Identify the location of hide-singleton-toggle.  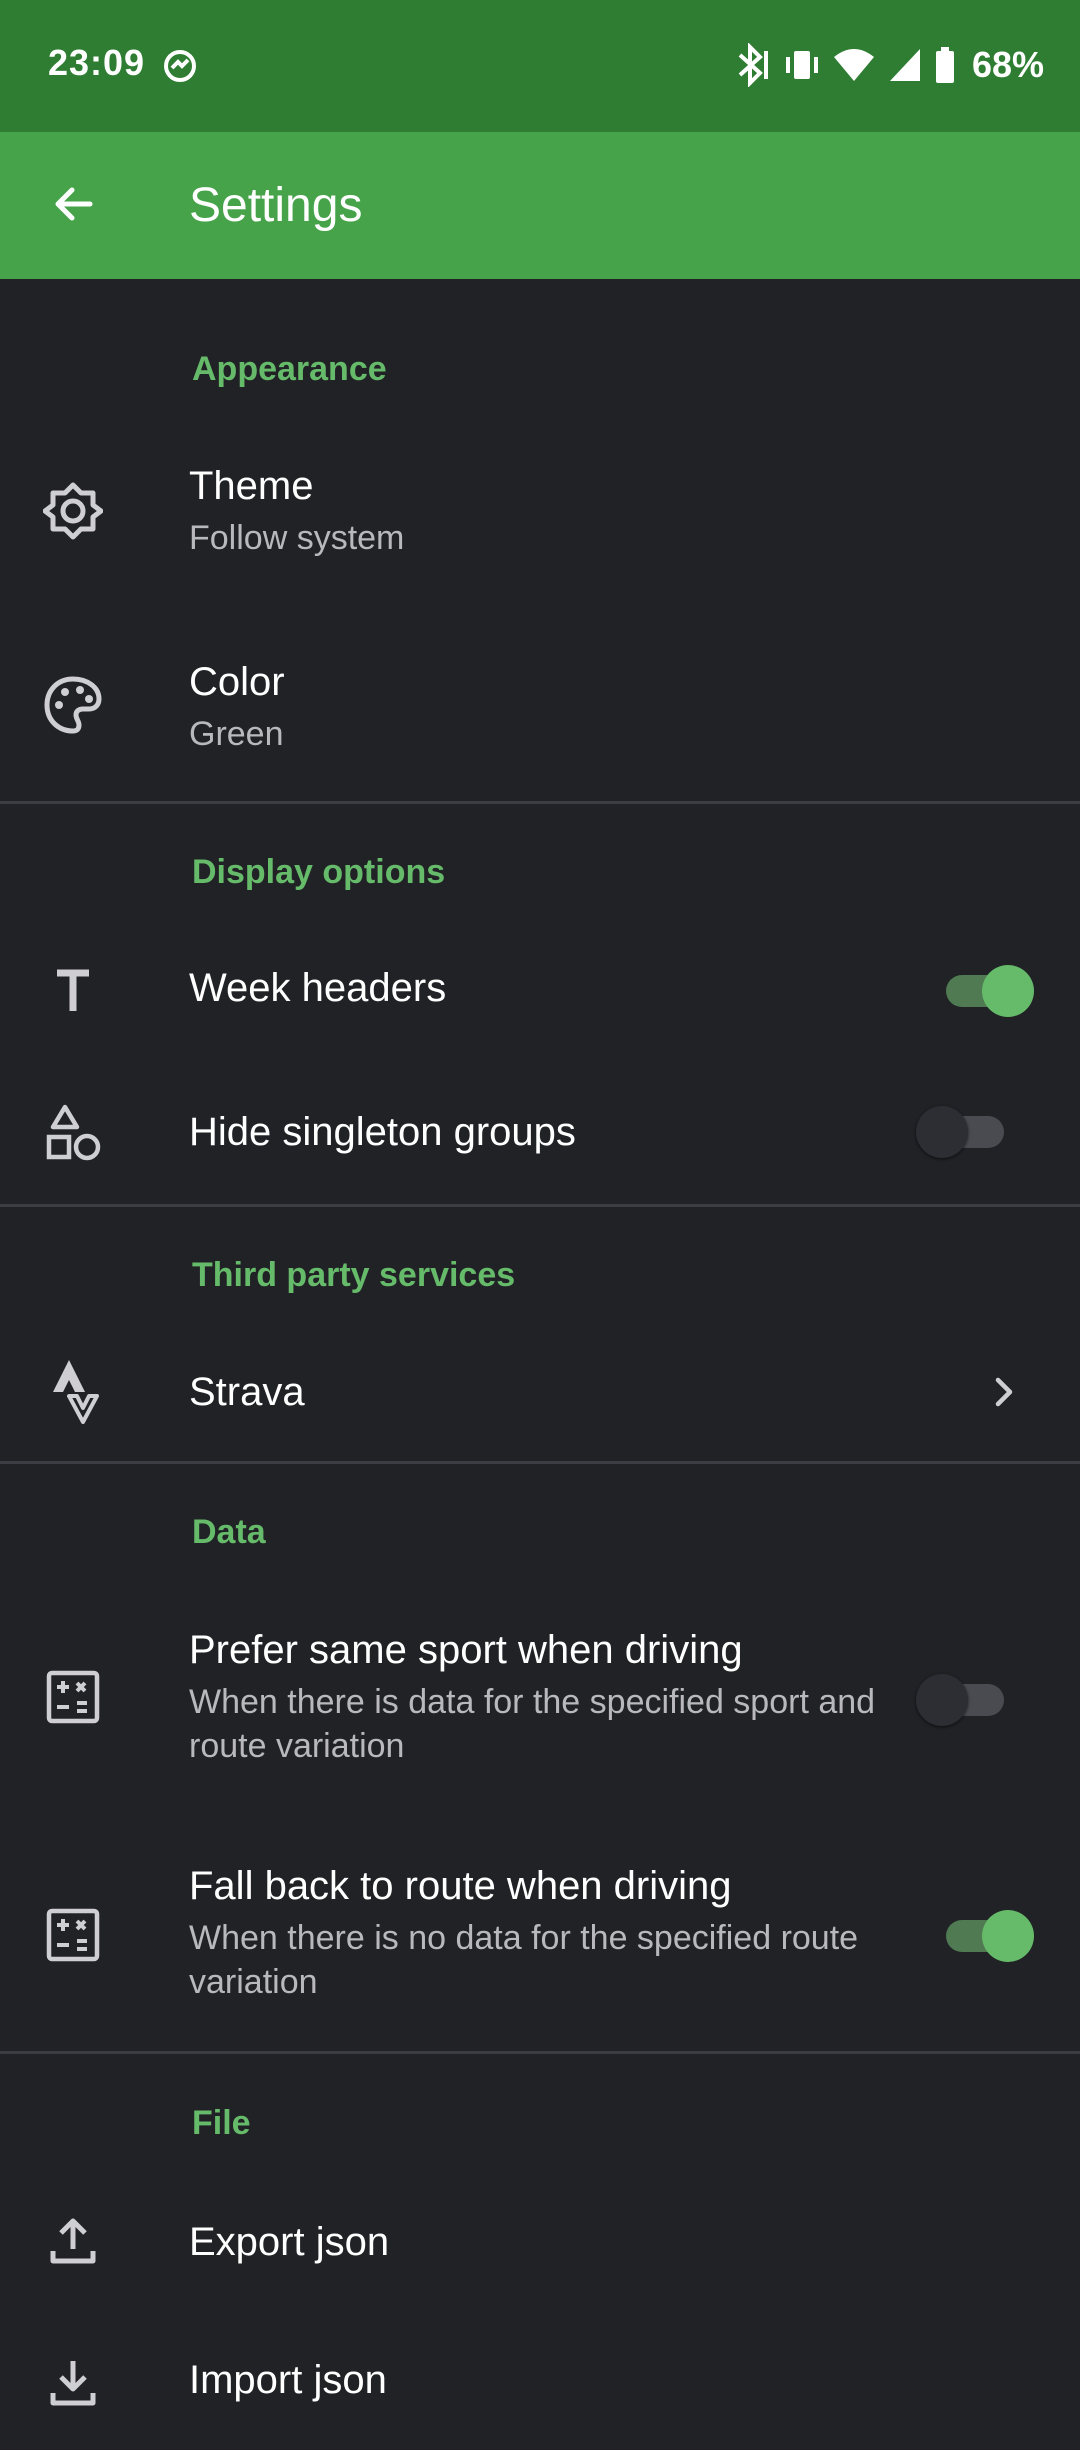
(962, 1132).